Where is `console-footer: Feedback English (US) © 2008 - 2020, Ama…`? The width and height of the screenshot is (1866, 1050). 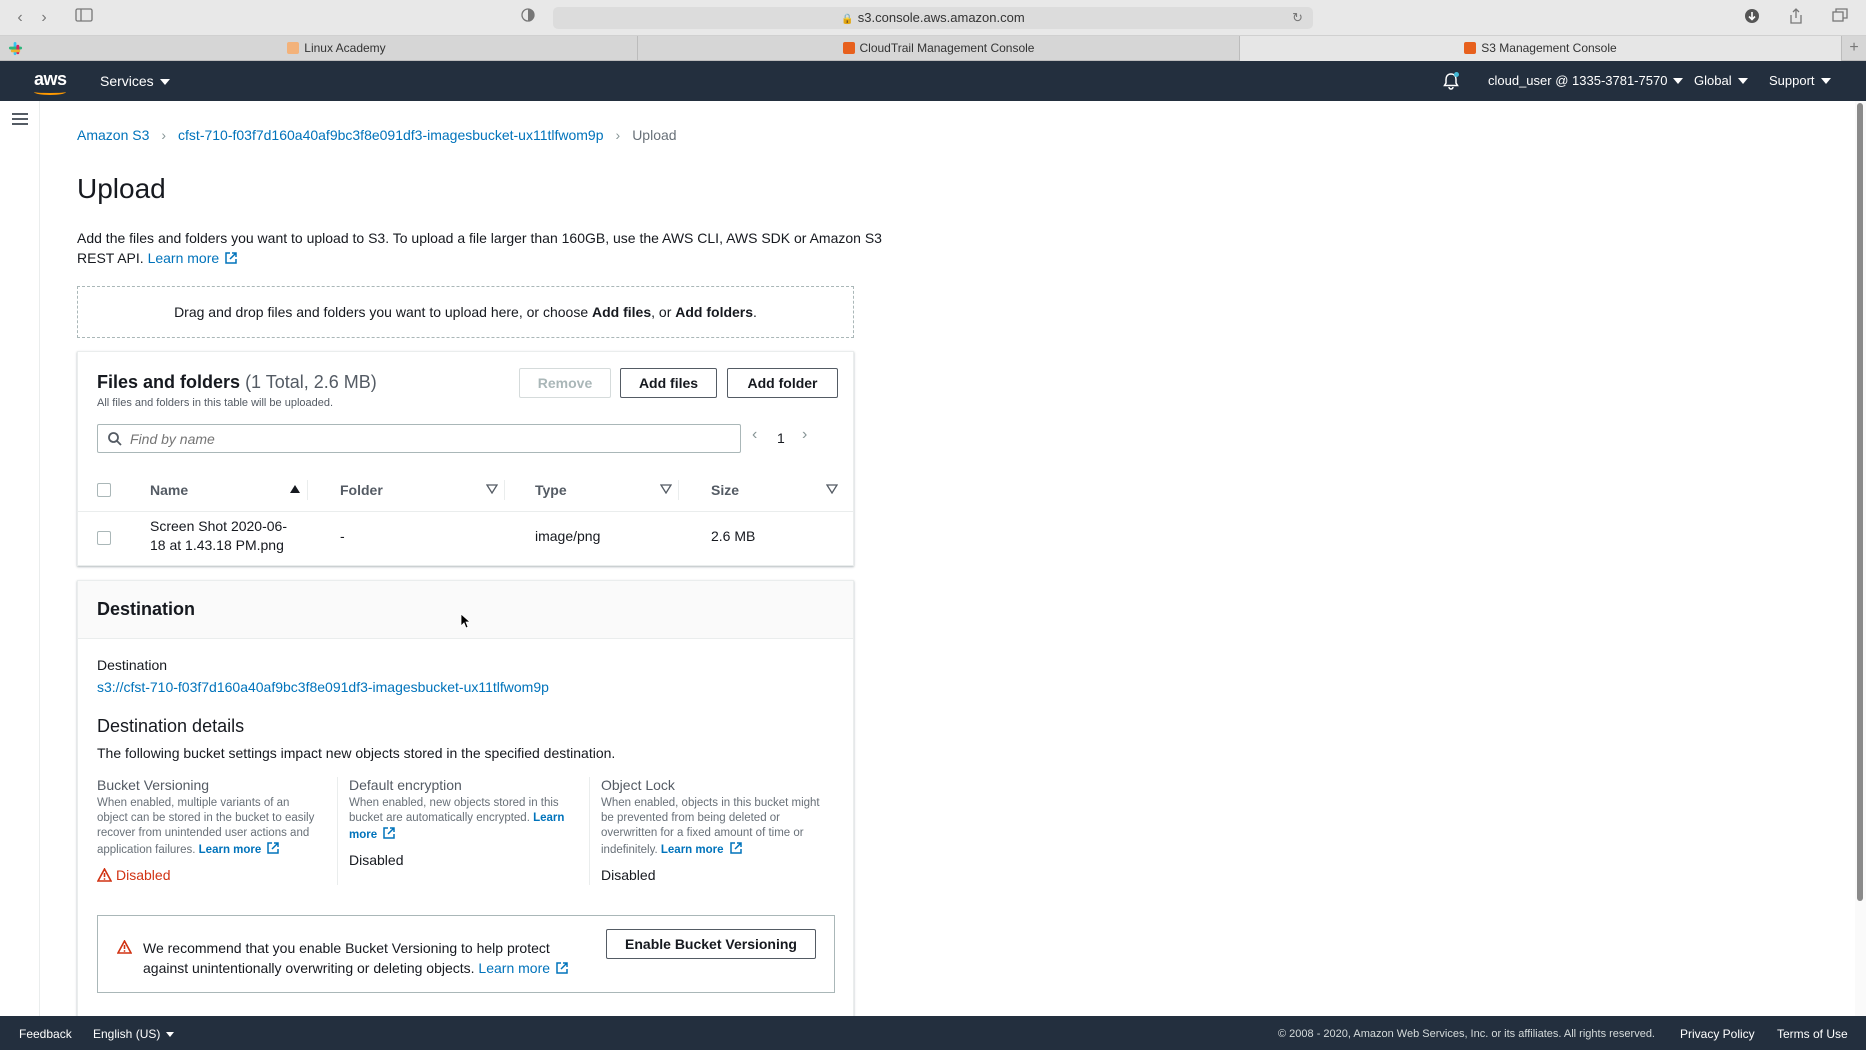
console-footer: Feedback English (US) © 2008 - 2020, Ama… is located at coordinates (933, 1033).